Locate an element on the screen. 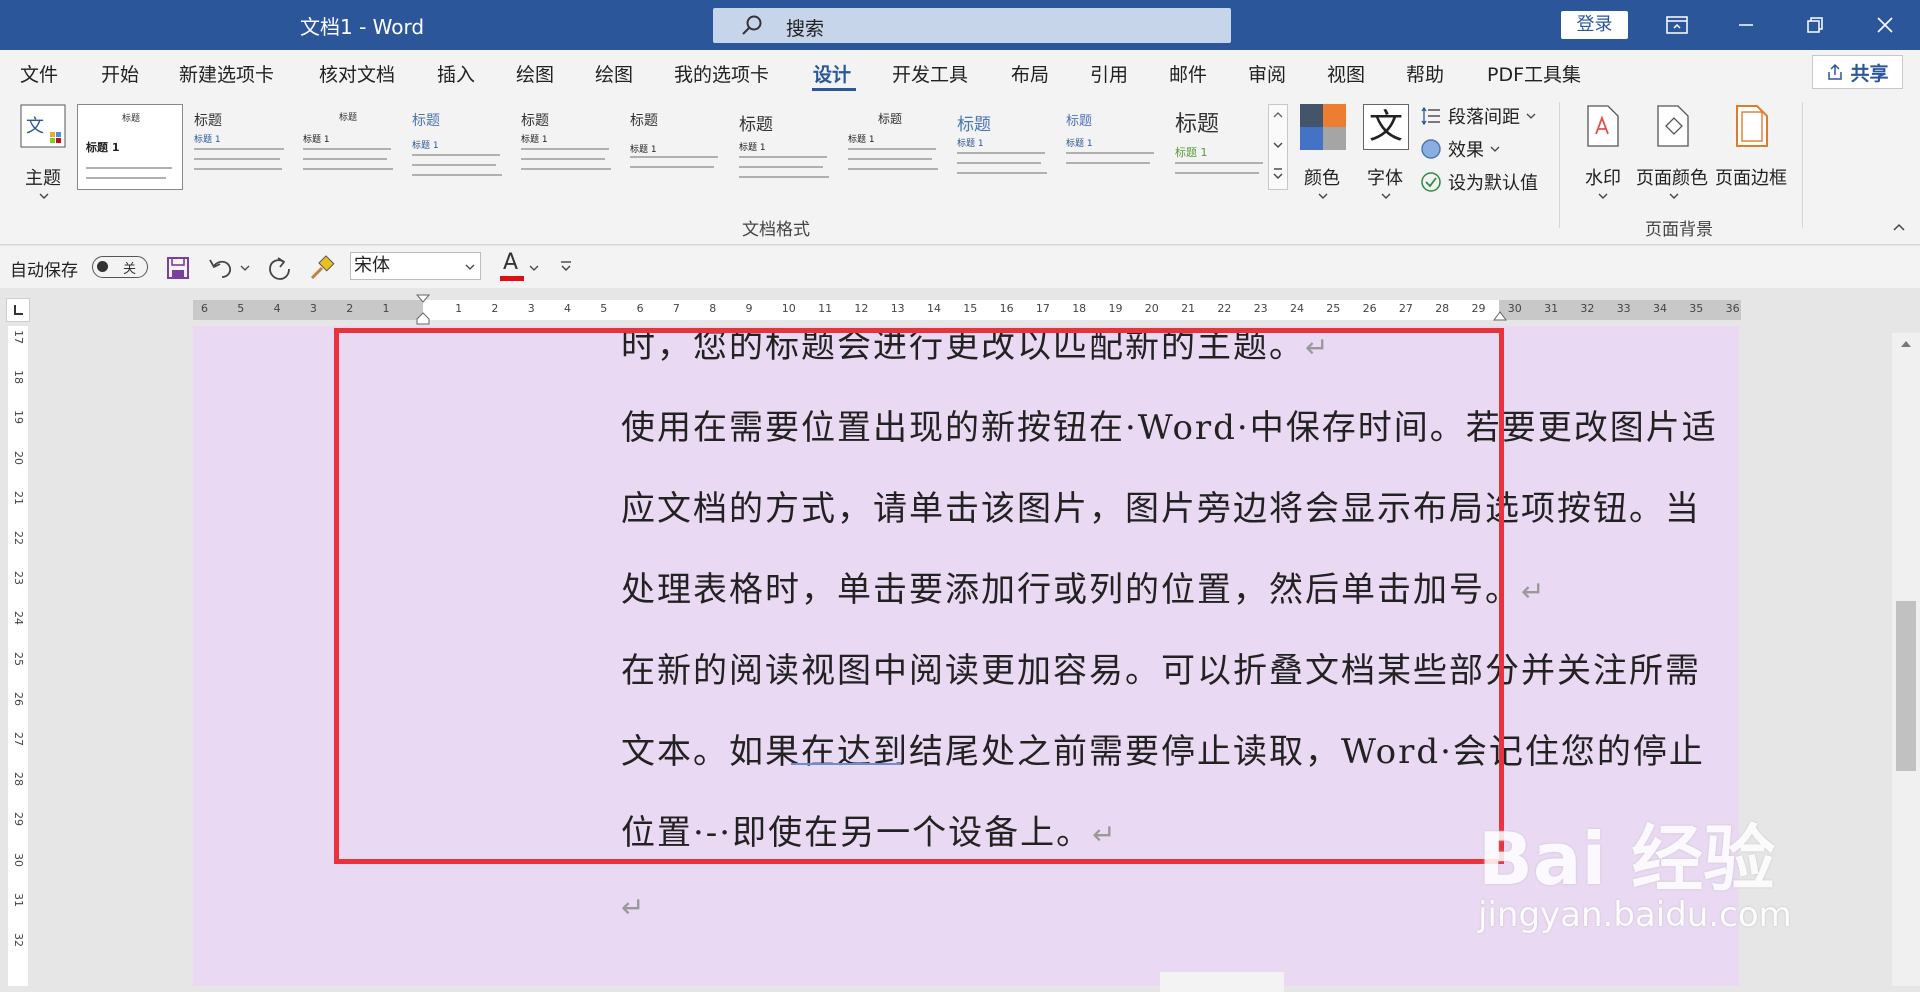 The height and width of the screenshot is (992, 1920). style-set-4: 标题 标题 1 is located at coordinates (457, 147).